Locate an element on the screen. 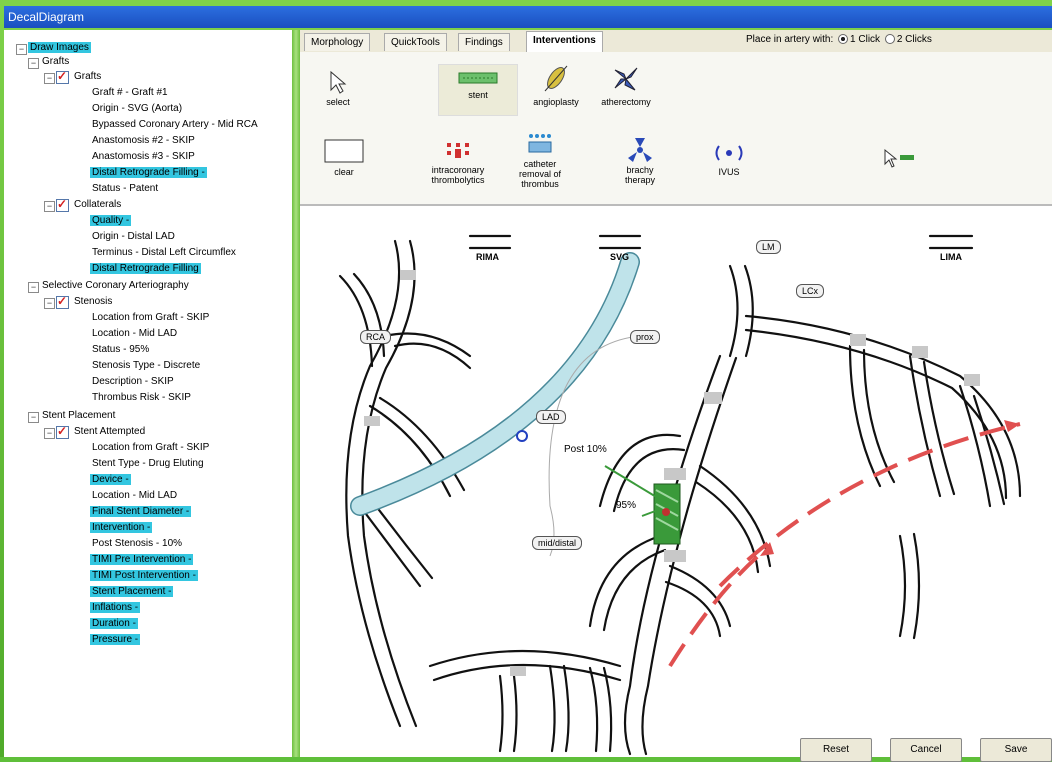  tree-leaf: Final Stent Diameter - is located at coordinates (141, 512).